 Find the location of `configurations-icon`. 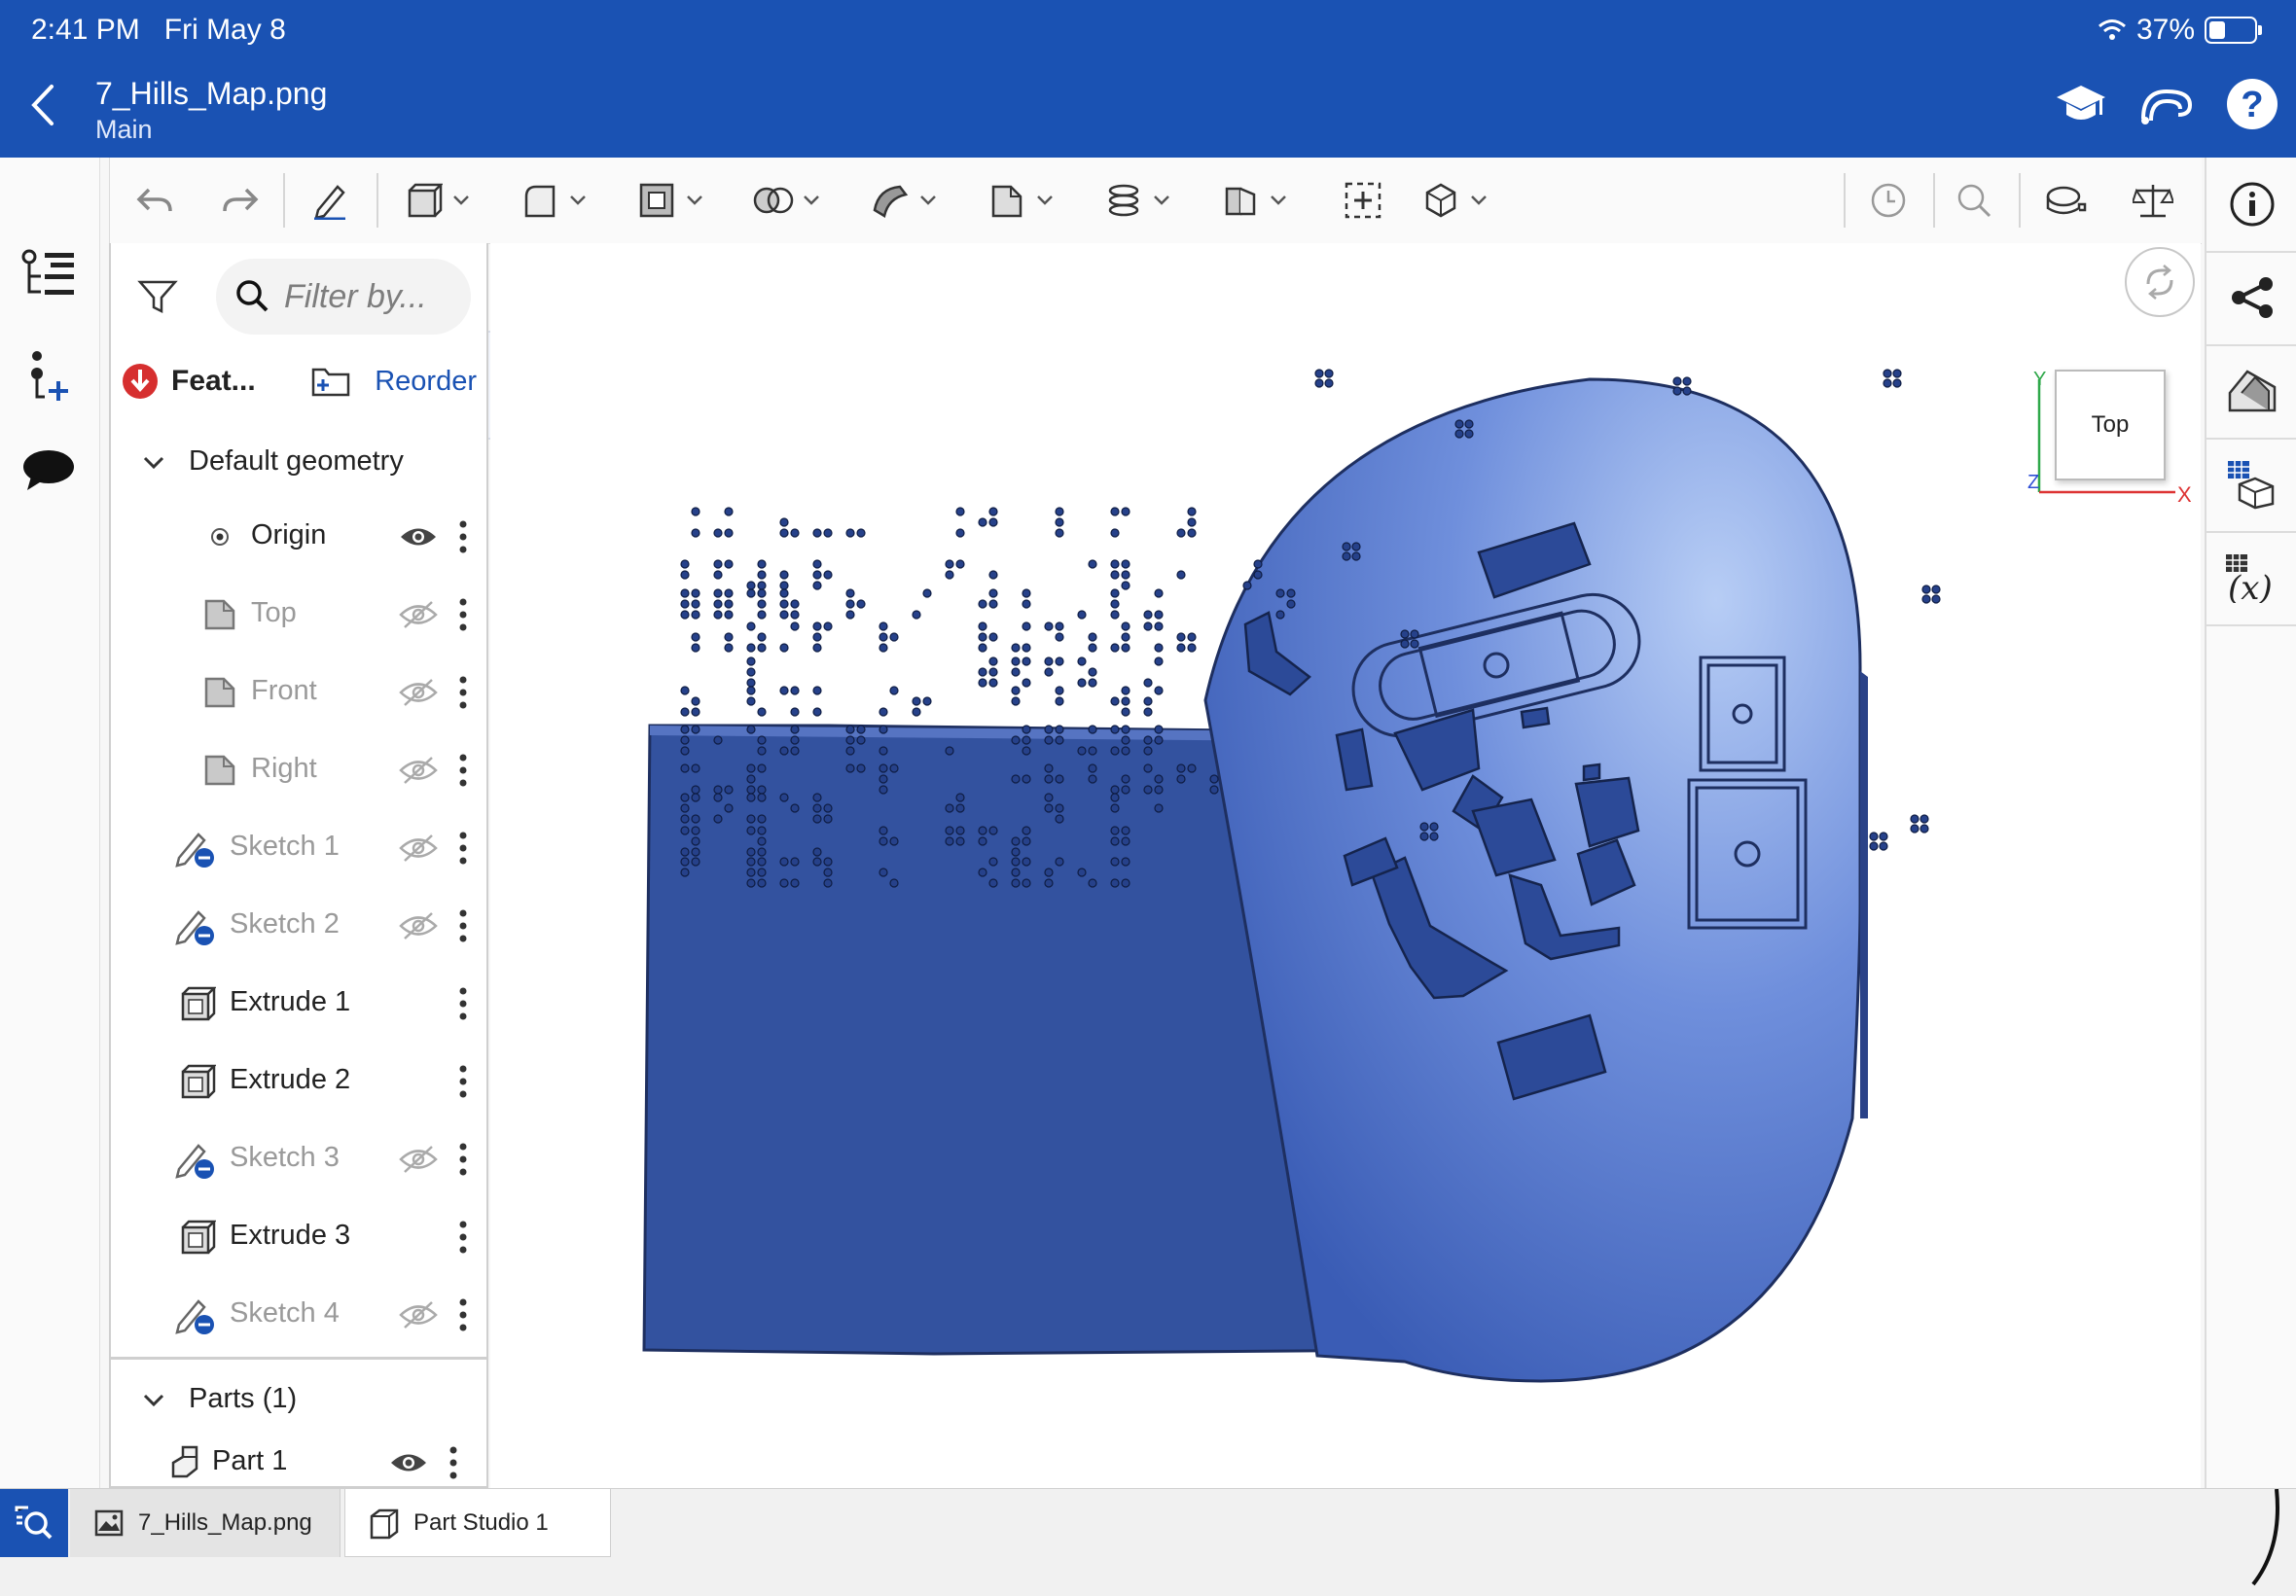

configurations-icon is located at coordinates (2251, 486).